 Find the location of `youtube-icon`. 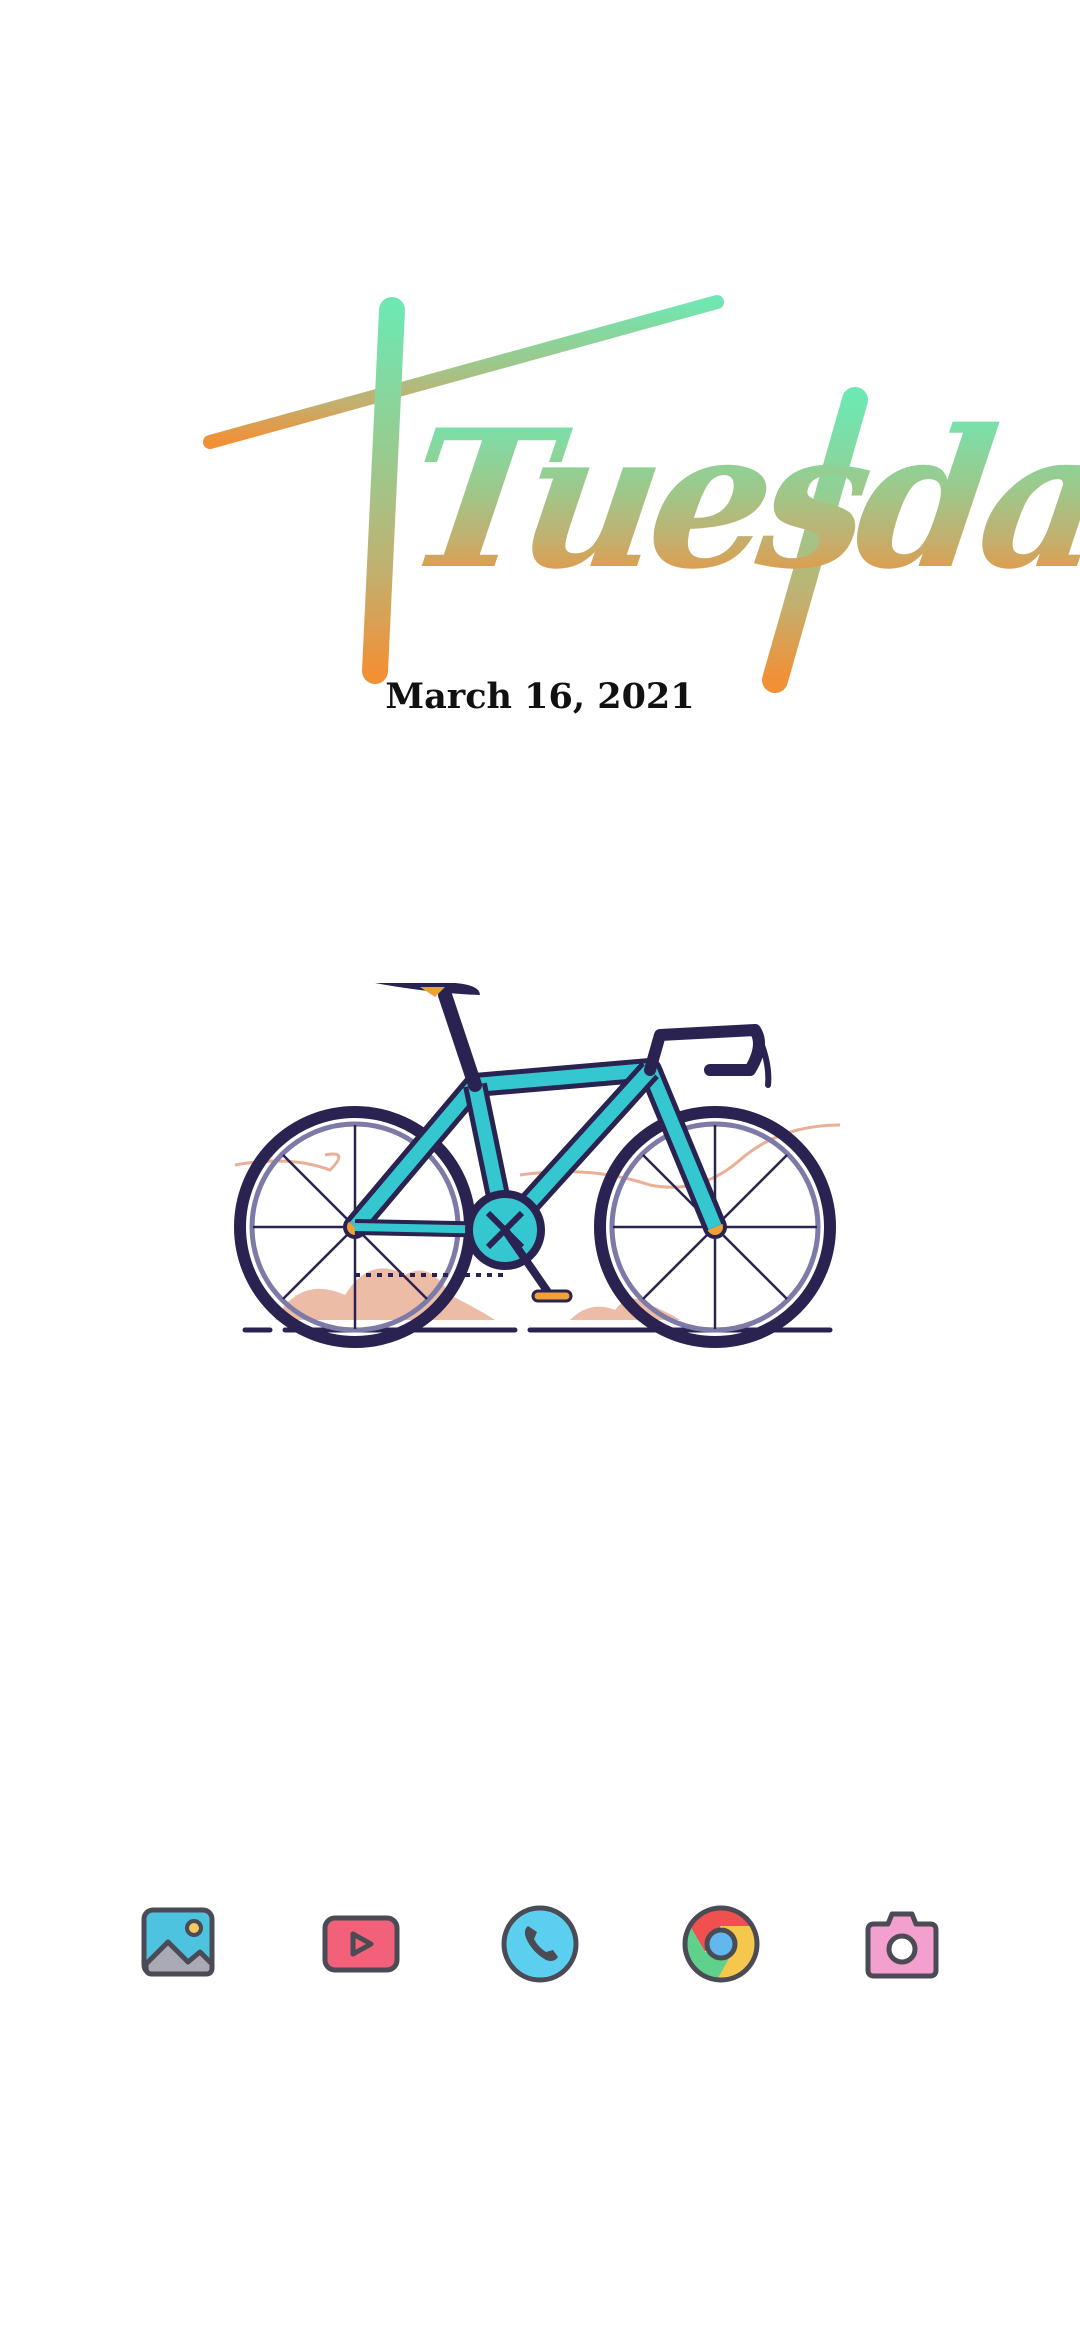

youtube-icon is located at coordinates (361, 1944).